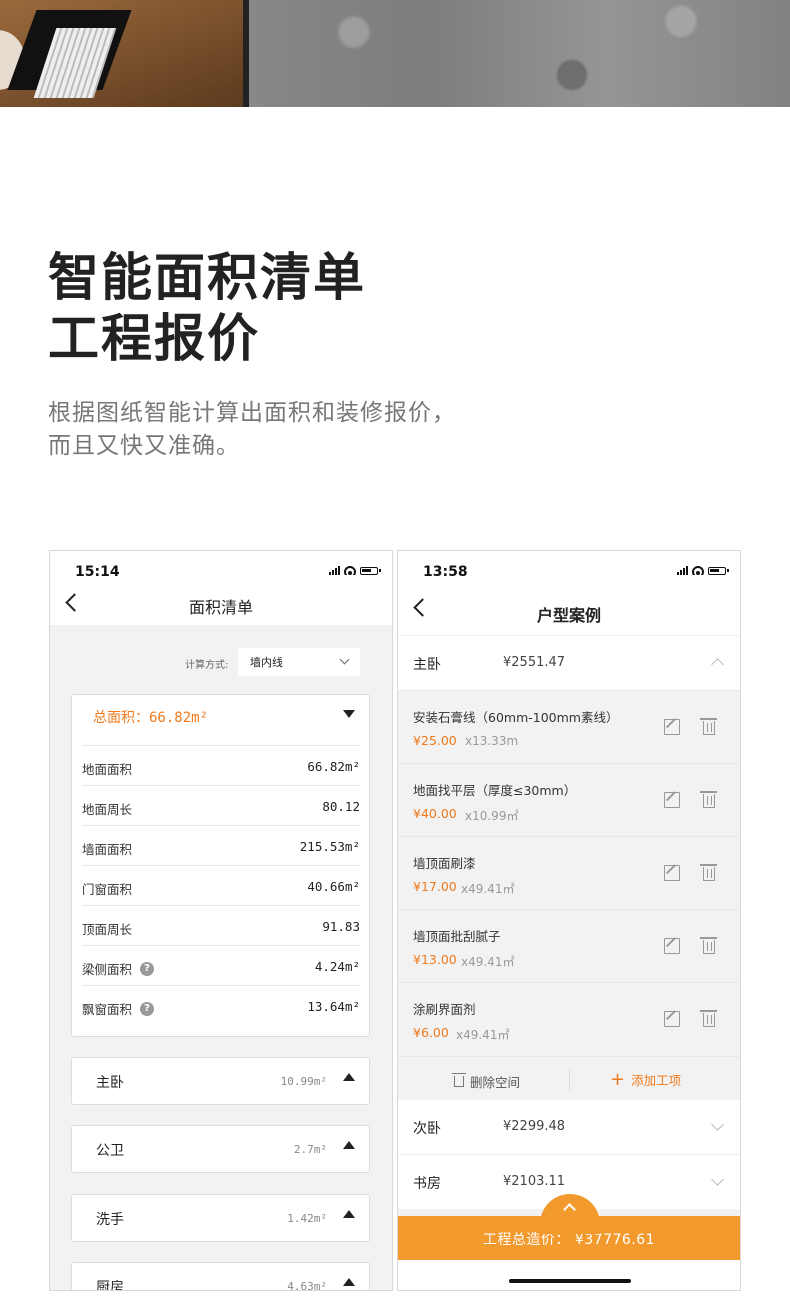  What do you see at coordinates (569, 872) in the screenshot?
I see `work-item: 墙顶面刷漆 ¥17.00 x49.41㎡` at bounding box center [569, 872].